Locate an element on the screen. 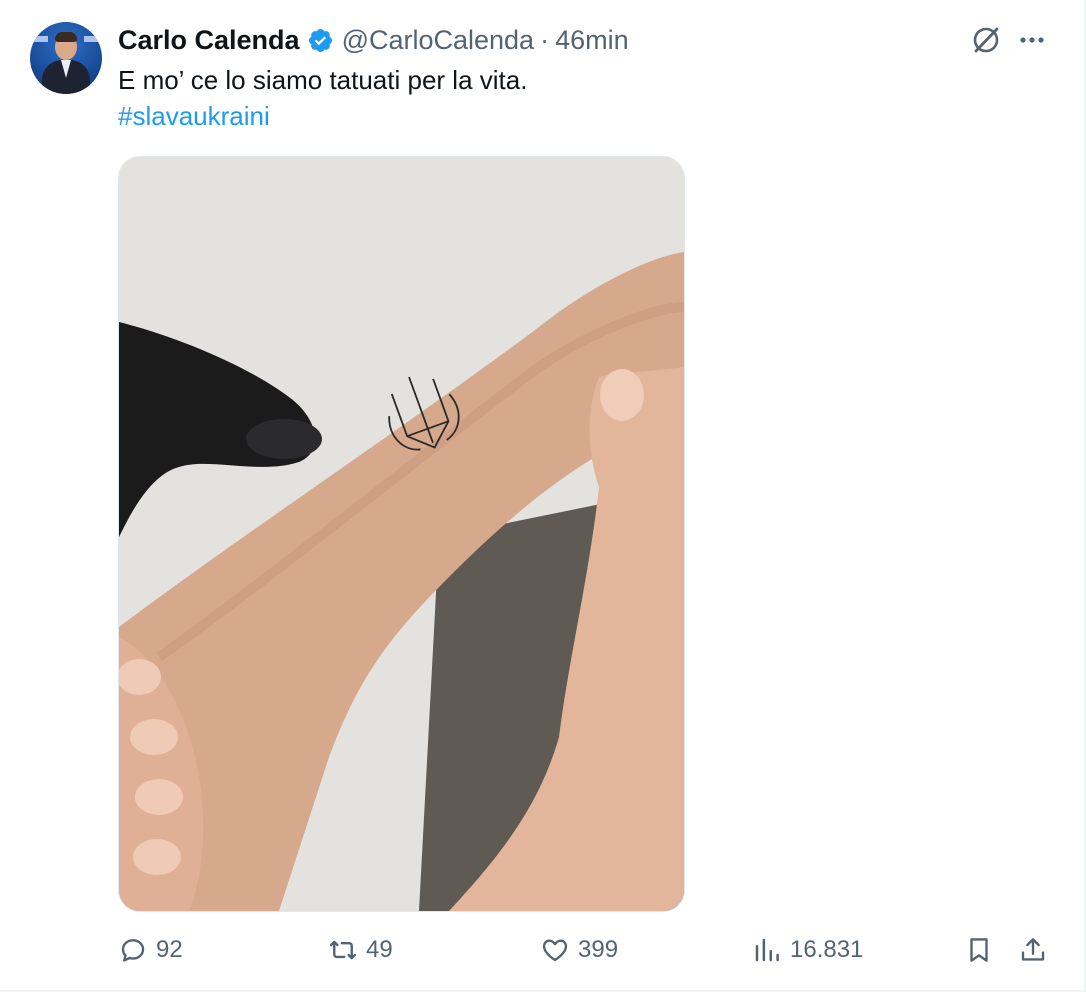 The image size is (1086, 992). avatar-logo-left is located at coordinates (41, 39).